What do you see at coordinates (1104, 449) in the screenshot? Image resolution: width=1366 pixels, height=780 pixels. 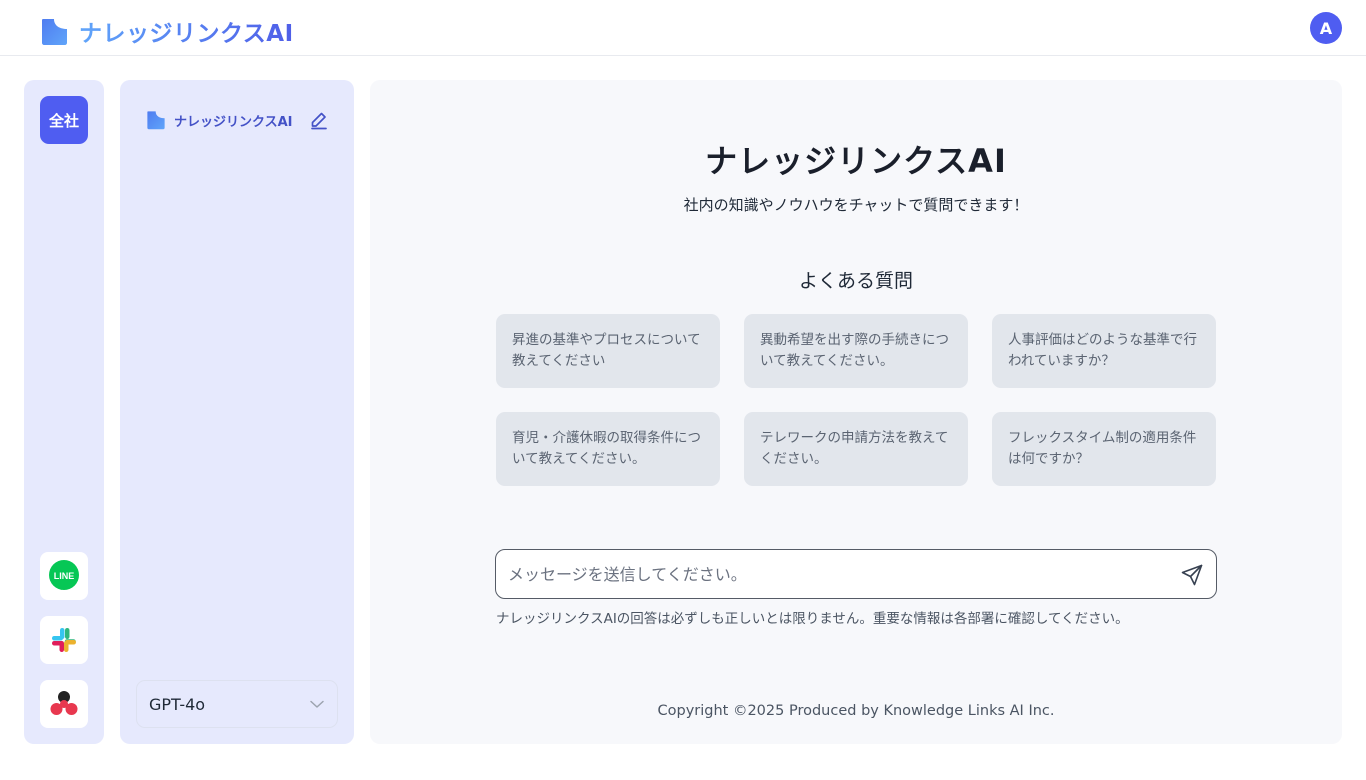 I see `faq-card: フレックスタイム制の適用条件は何ですか？` at bounding box center [1104, 449].